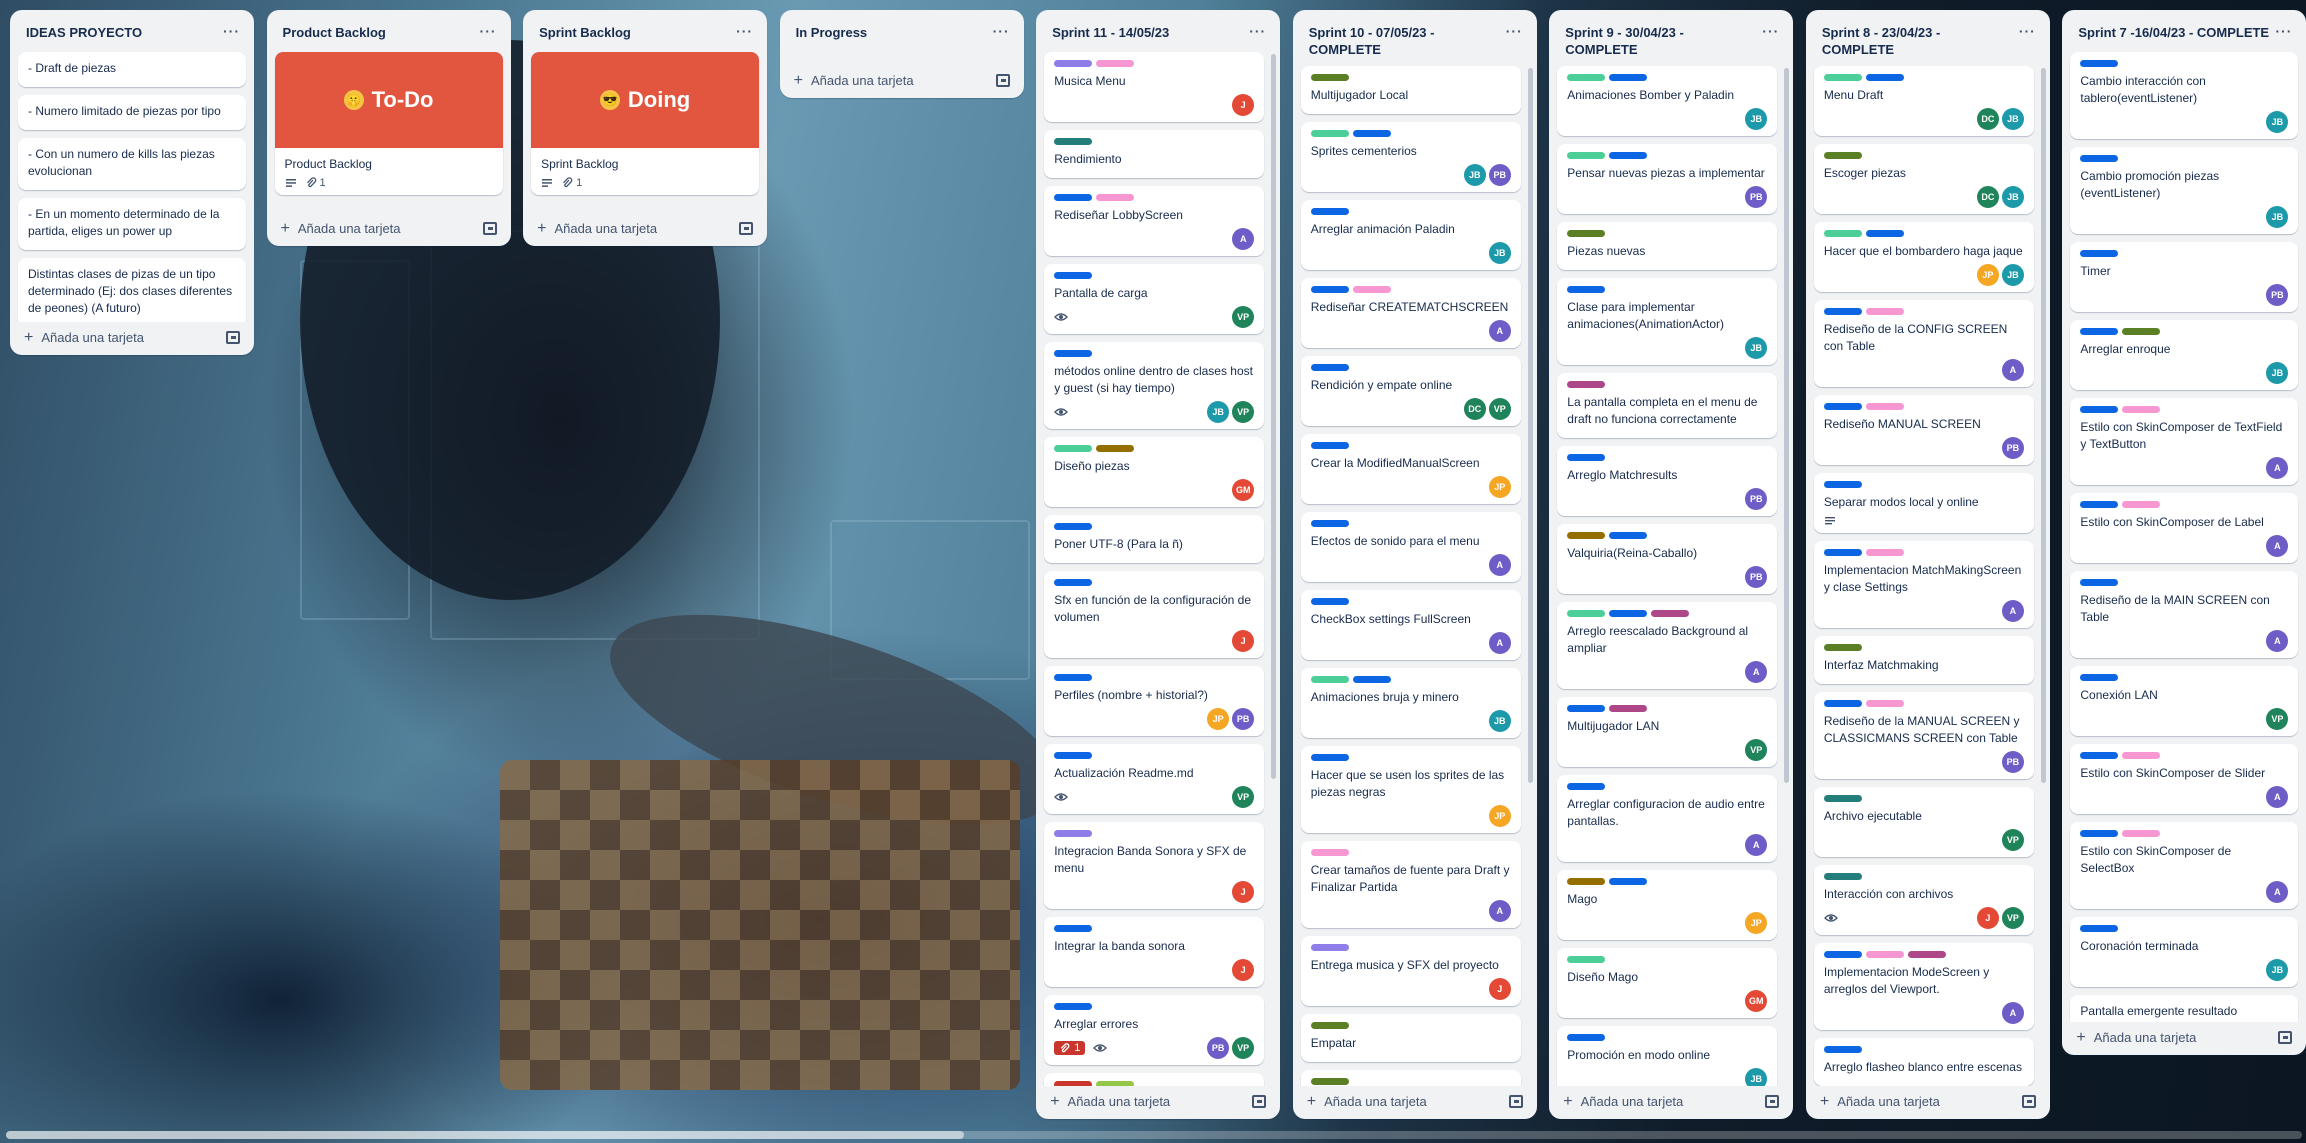  What do you see at coordinates (132, 112) in the screenshot?
I see `card: - Numero limitado de piezas por tipo` at bounding box center [132, 112].